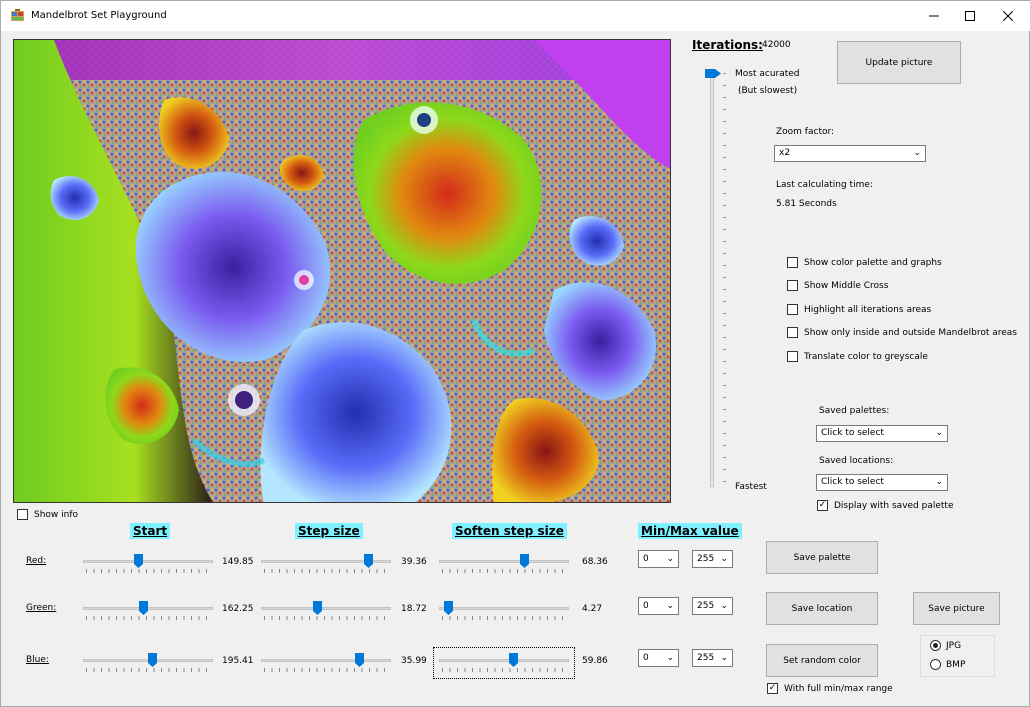 Image resolution: width=1030 pixels, height=707 pixels. Describe the element at coordinates (956, 608) in the screenshot. I see `save-picture-button: Save picture` at that location.